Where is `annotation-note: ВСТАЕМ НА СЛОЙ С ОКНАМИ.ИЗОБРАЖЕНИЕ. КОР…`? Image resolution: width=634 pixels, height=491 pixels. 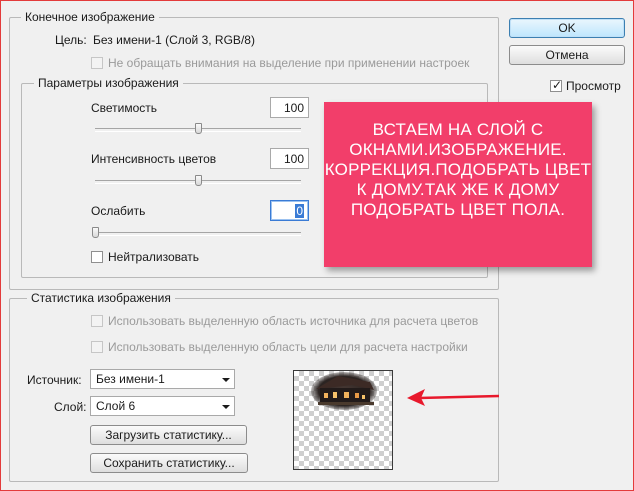 annotation-note: ВСТАЕМ НА СЛОЙ С ОКНАМИ.ИЗОБРАЖЕНИЕ. КОР… is located at coordinates (458, 184).